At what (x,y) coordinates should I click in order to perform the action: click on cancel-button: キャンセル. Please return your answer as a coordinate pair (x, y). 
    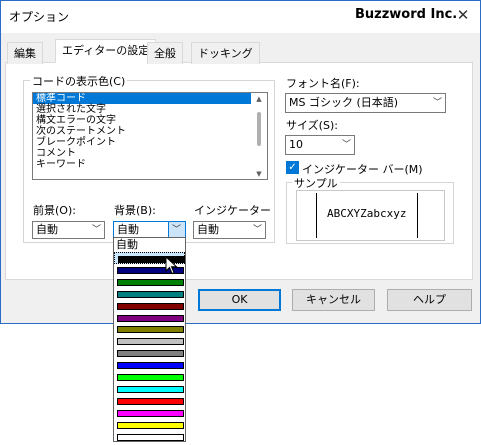
    Looking at the image, I should click on (333, 300).